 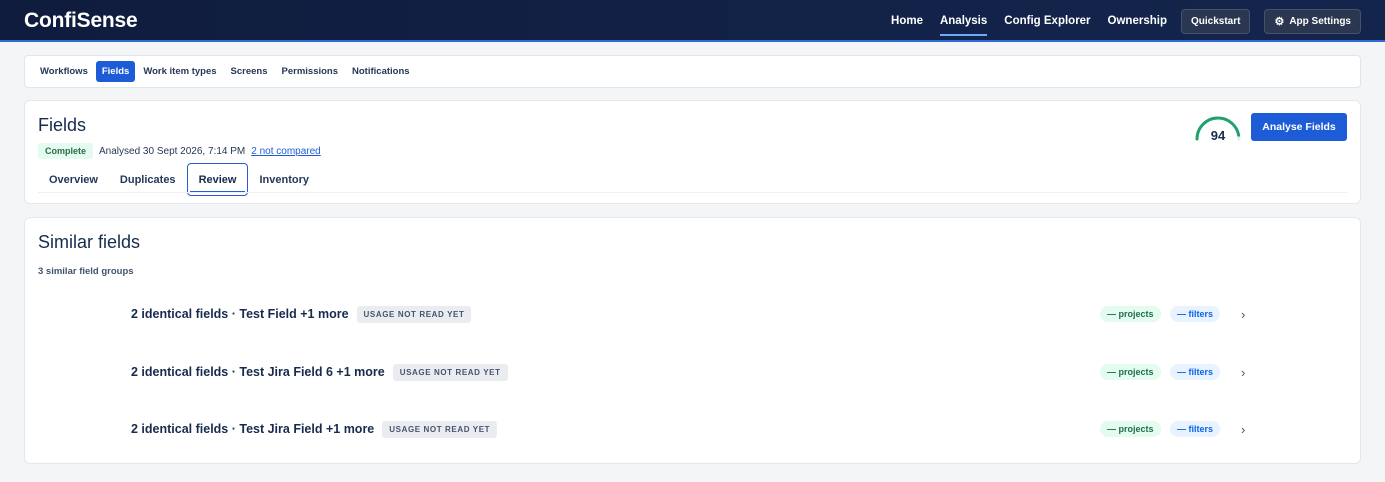 I want to click on app-settings-label: App Settings, so click(x=1320, y=21).